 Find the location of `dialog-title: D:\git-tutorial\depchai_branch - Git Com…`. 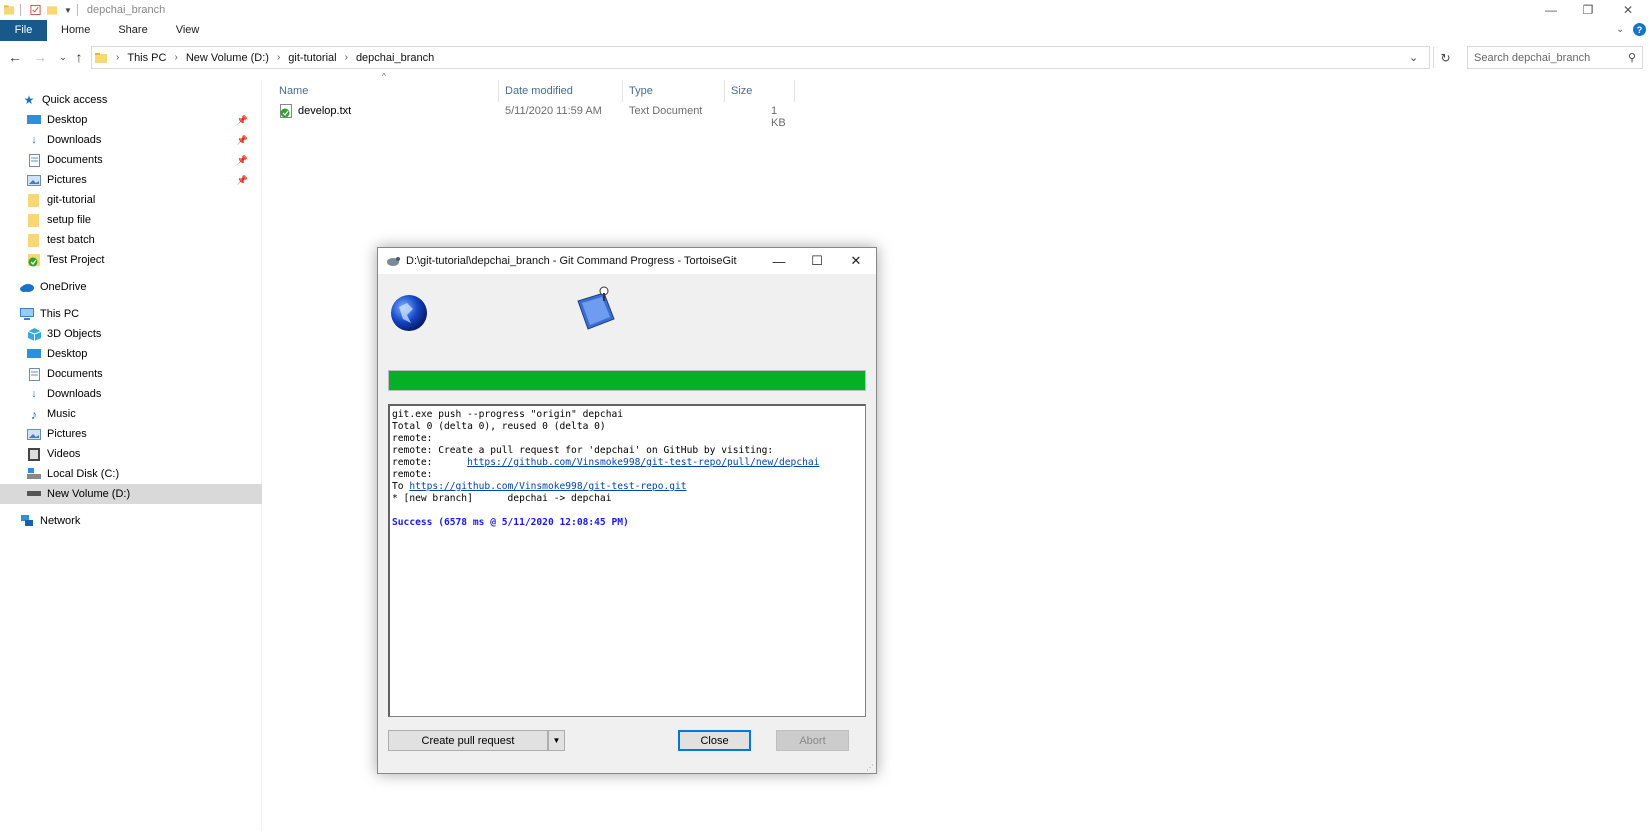

dialog-title: D:\git-tutorial\depchai_branch - Git Com… is located at coordinates (571, 261).